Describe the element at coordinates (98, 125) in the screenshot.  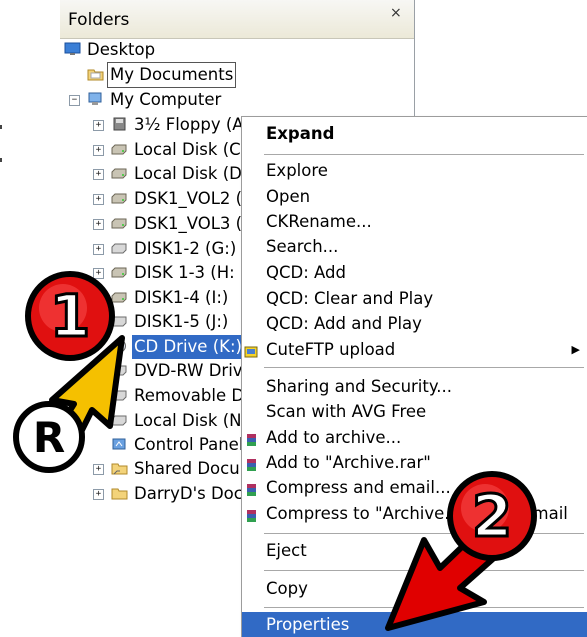
I see `expand-floppy-toggle: +` at that location.